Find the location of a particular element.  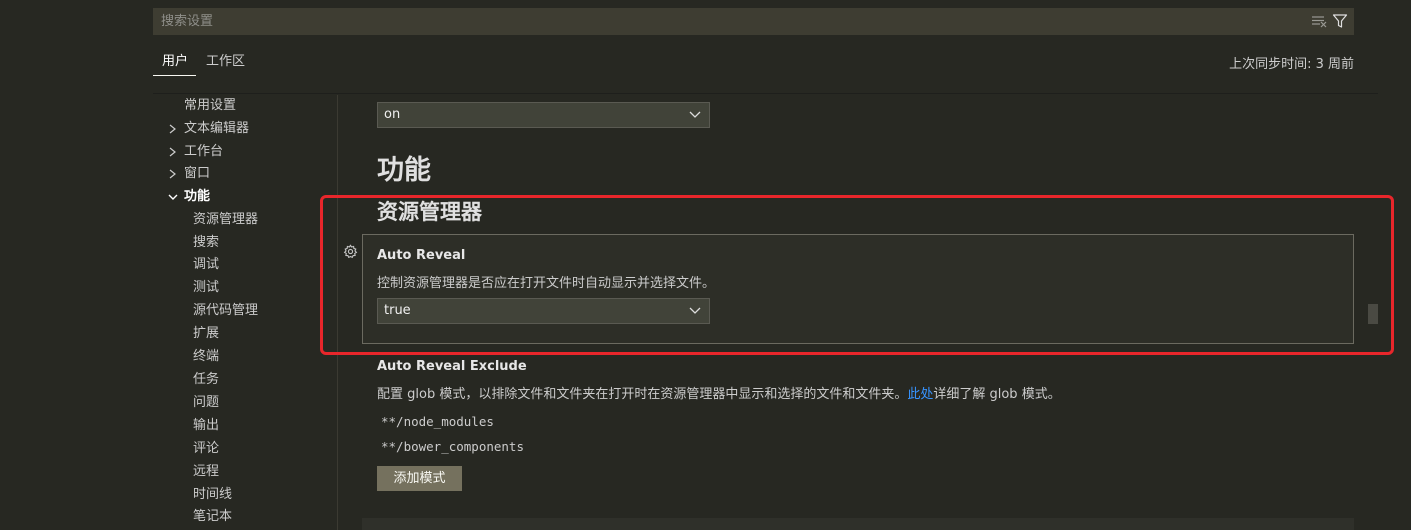

toc-item-label: 输出 is located at coordinates (206, 425).